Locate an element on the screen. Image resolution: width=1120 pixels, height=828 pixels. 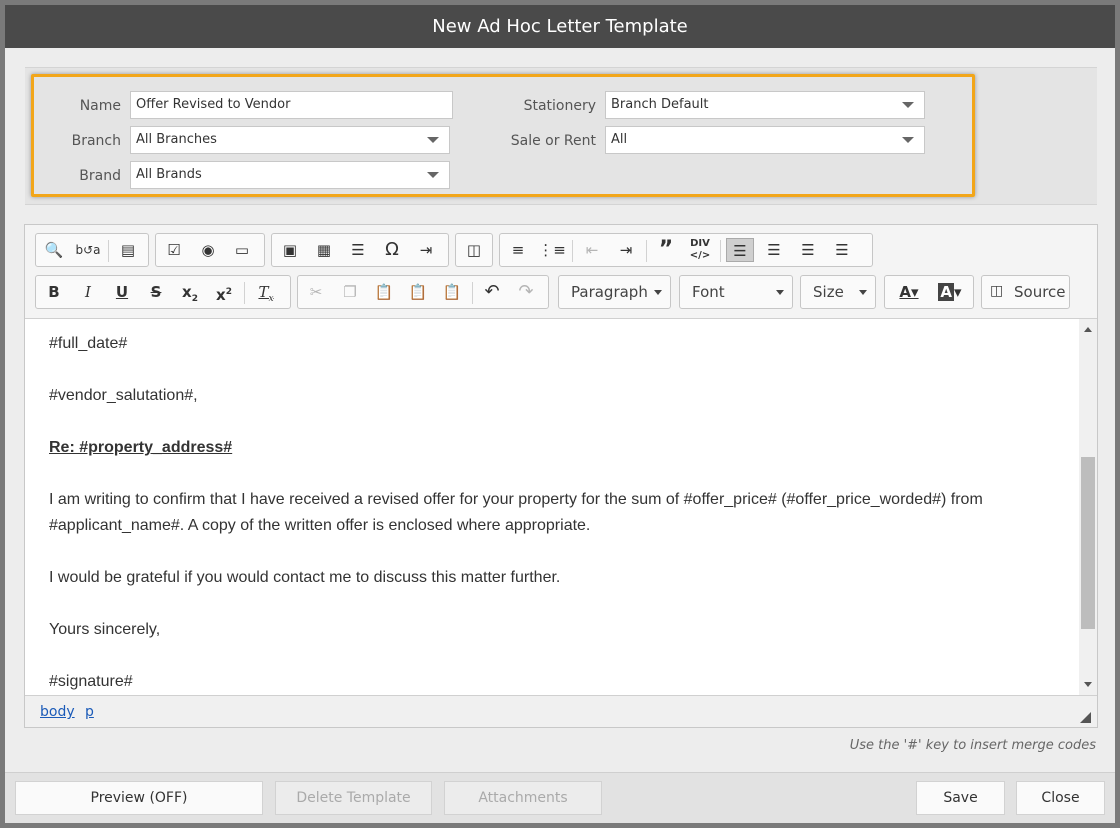
textfield-icon: ▭ is located at coordinates (242, 250).